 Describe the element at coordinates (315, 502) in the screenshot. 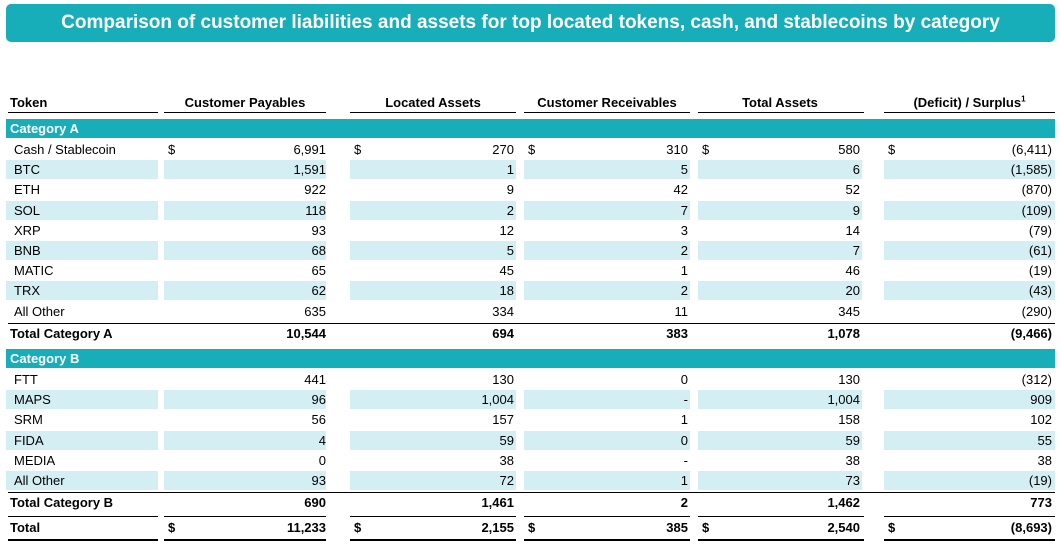

I see `category-b-total-payables: 690` at that location.